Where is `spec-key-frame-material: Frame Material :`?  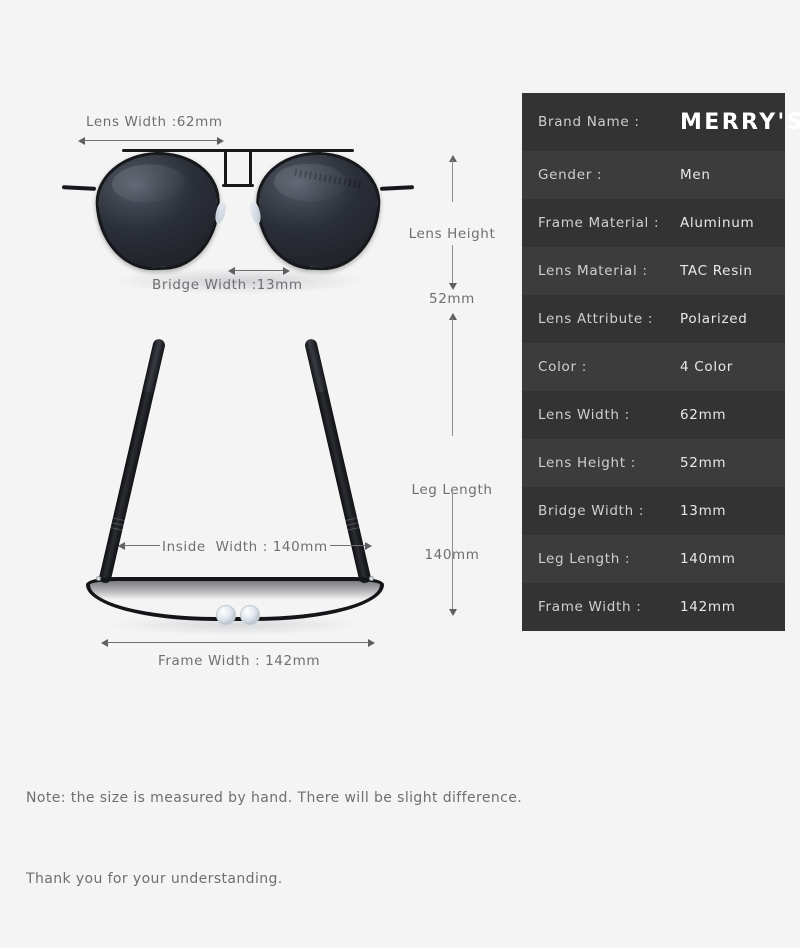
spec-key-frame-material: Frame Material : is located at coordinates (599, 223).